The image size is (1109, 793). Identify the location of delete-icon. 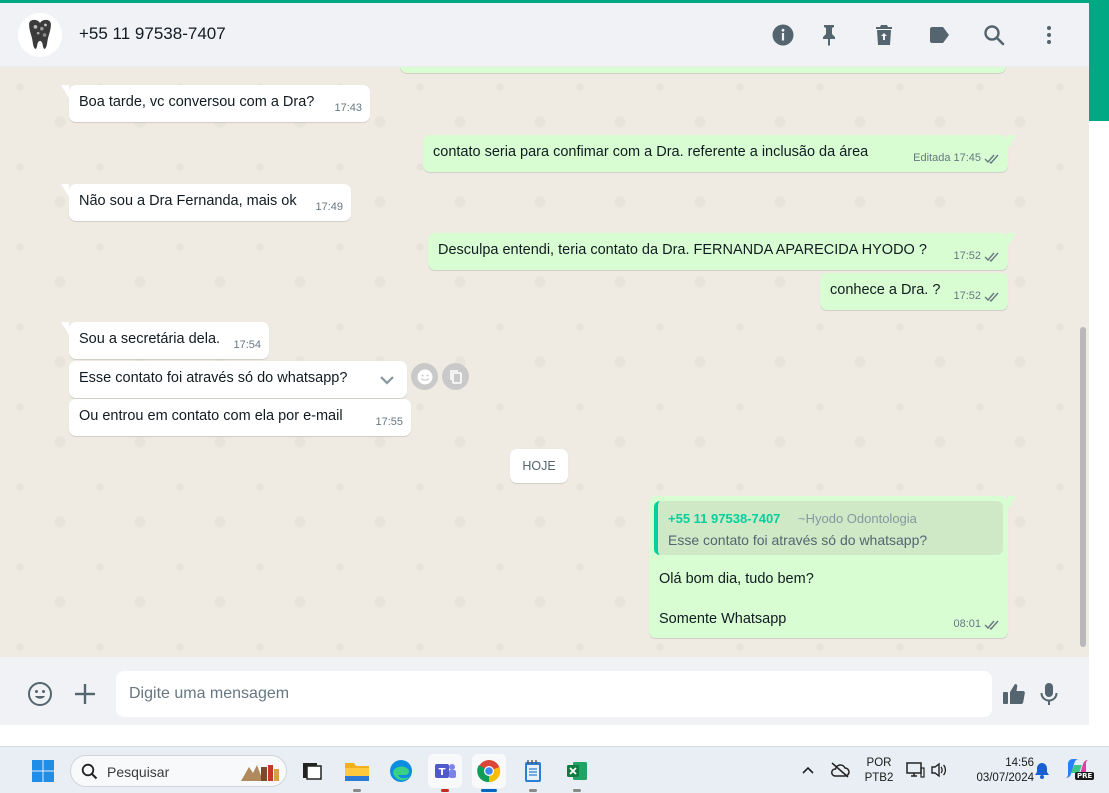
(884, 35).